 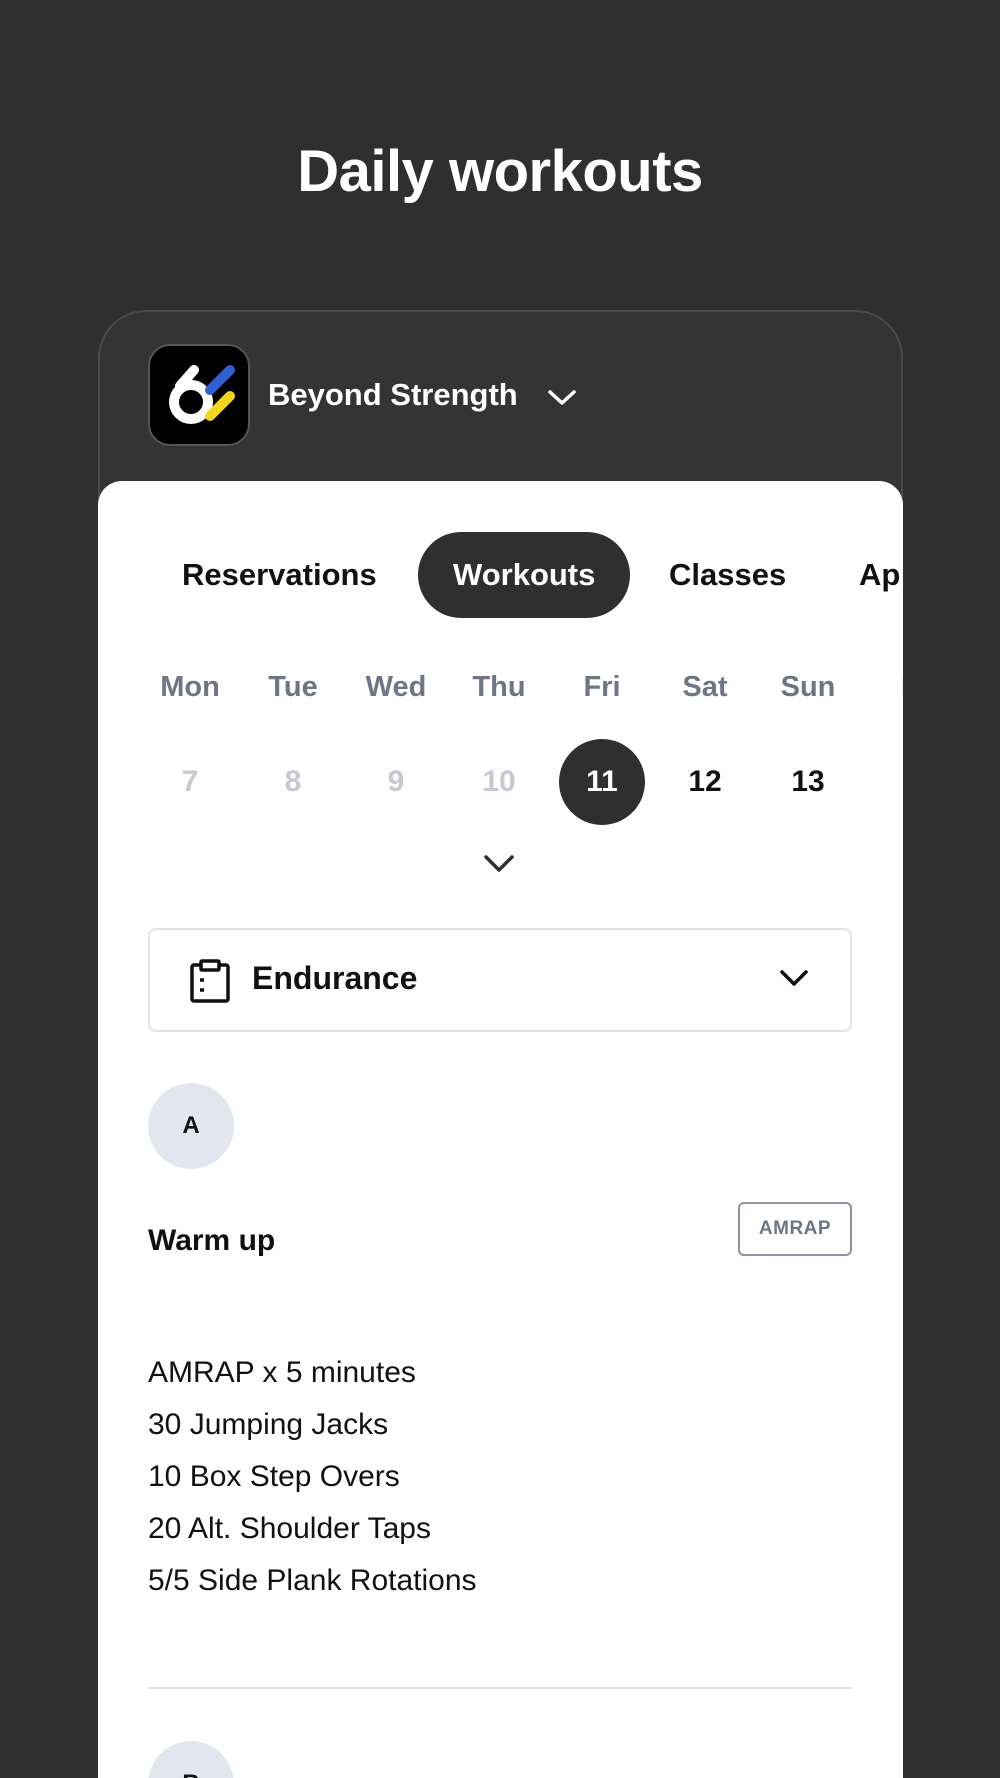 What do you see at coordinates (705, 782) in the screenshot?
I see `day-button: 12` at bounding box center [705, 782].